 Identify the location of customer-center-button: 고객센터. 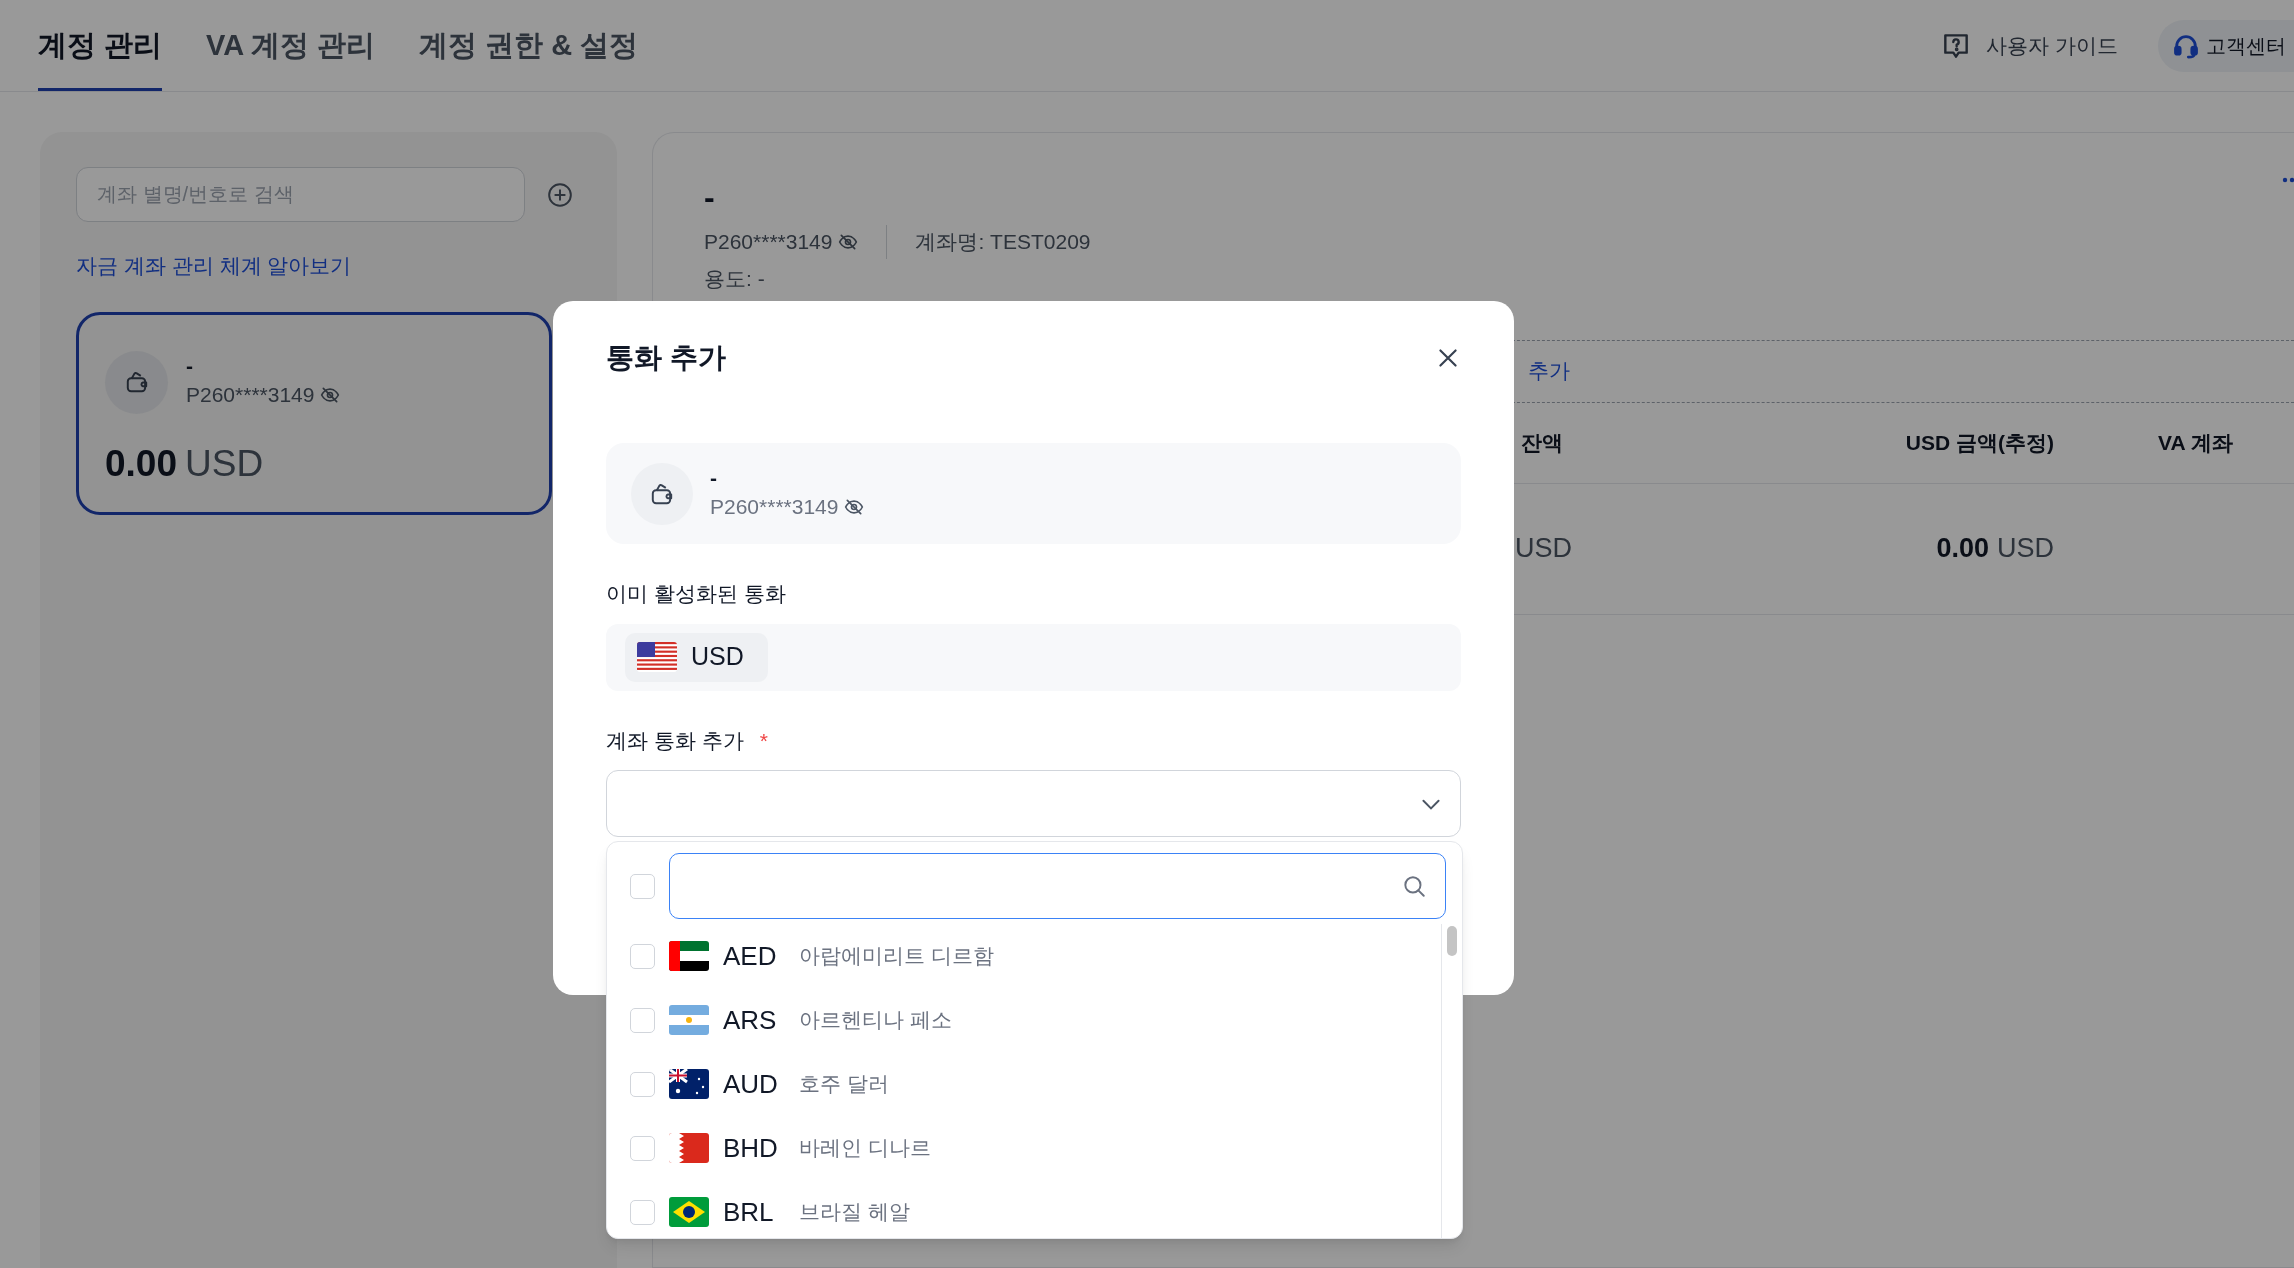
(2226, 45).